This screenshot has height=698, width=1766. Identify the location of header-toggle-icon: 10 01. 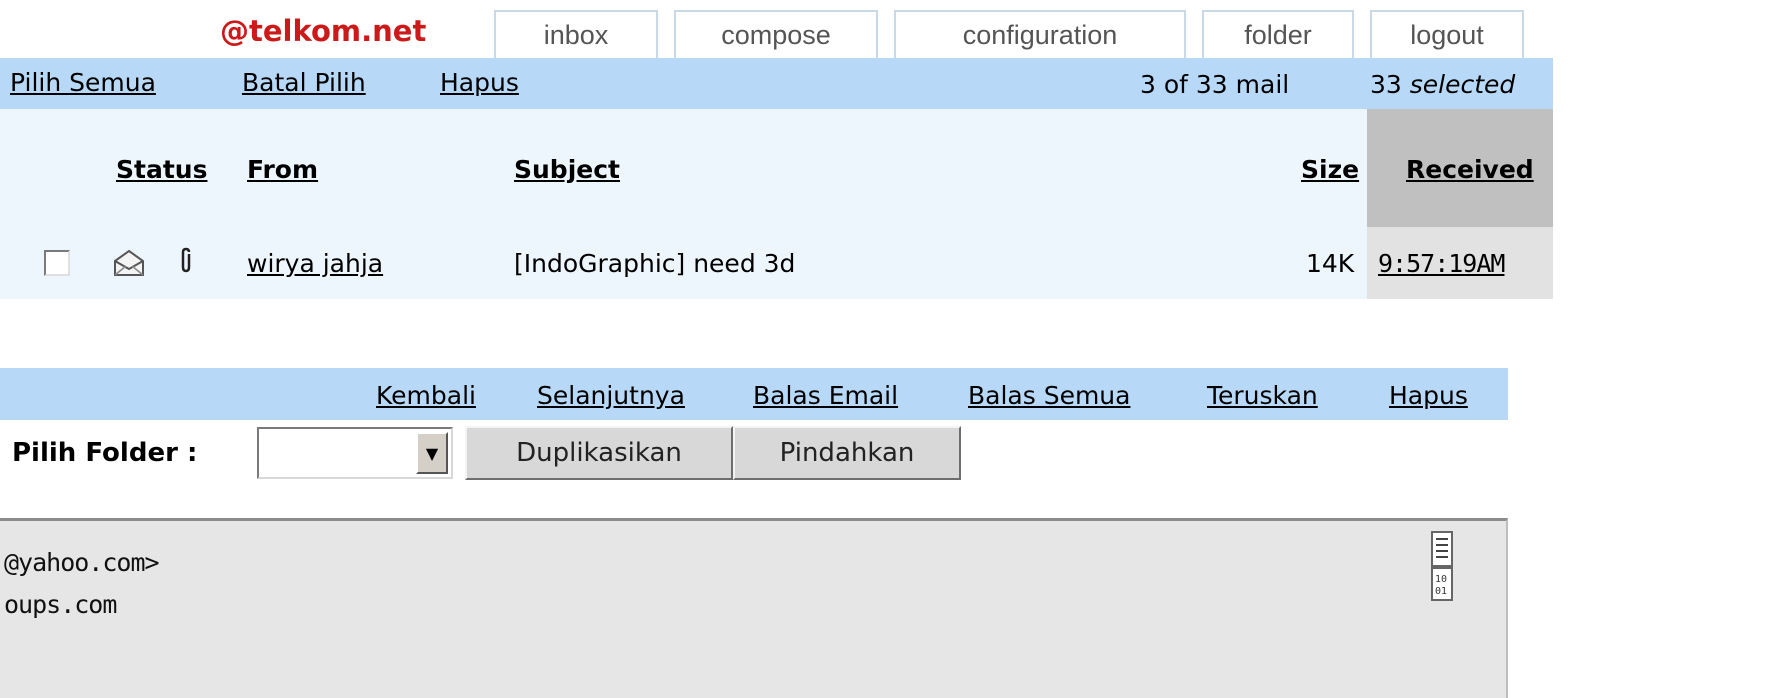
(1442, 566).